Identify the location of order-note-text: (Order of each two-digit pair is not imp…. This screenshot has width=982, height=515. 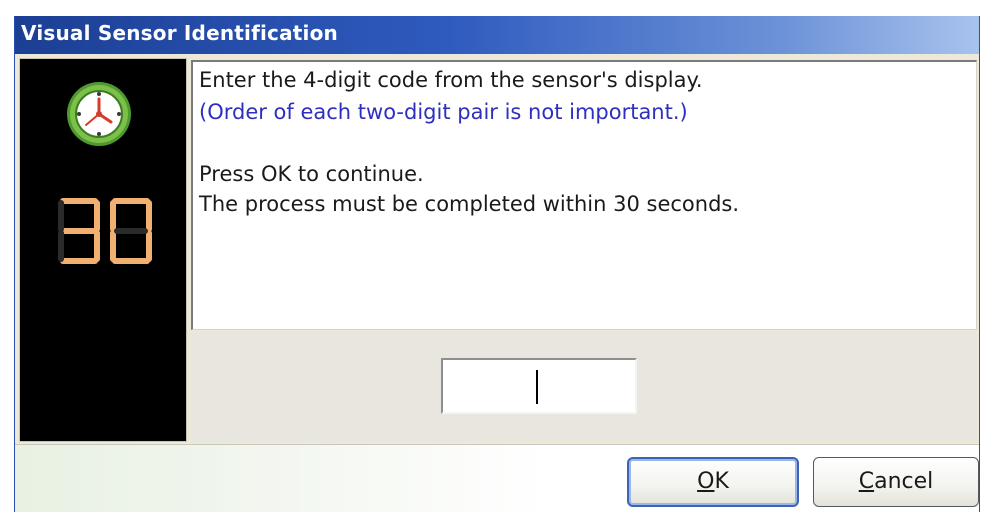
(443, 112).